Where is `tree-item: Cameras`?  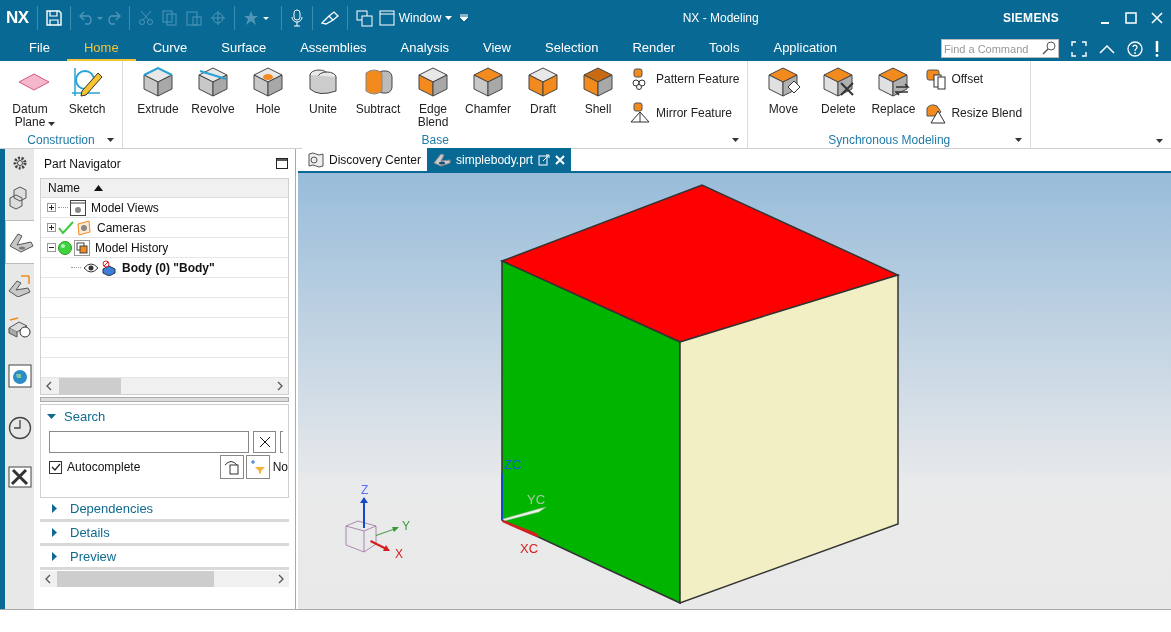 tree-item: Cameras is located at coordinates (121, 227).